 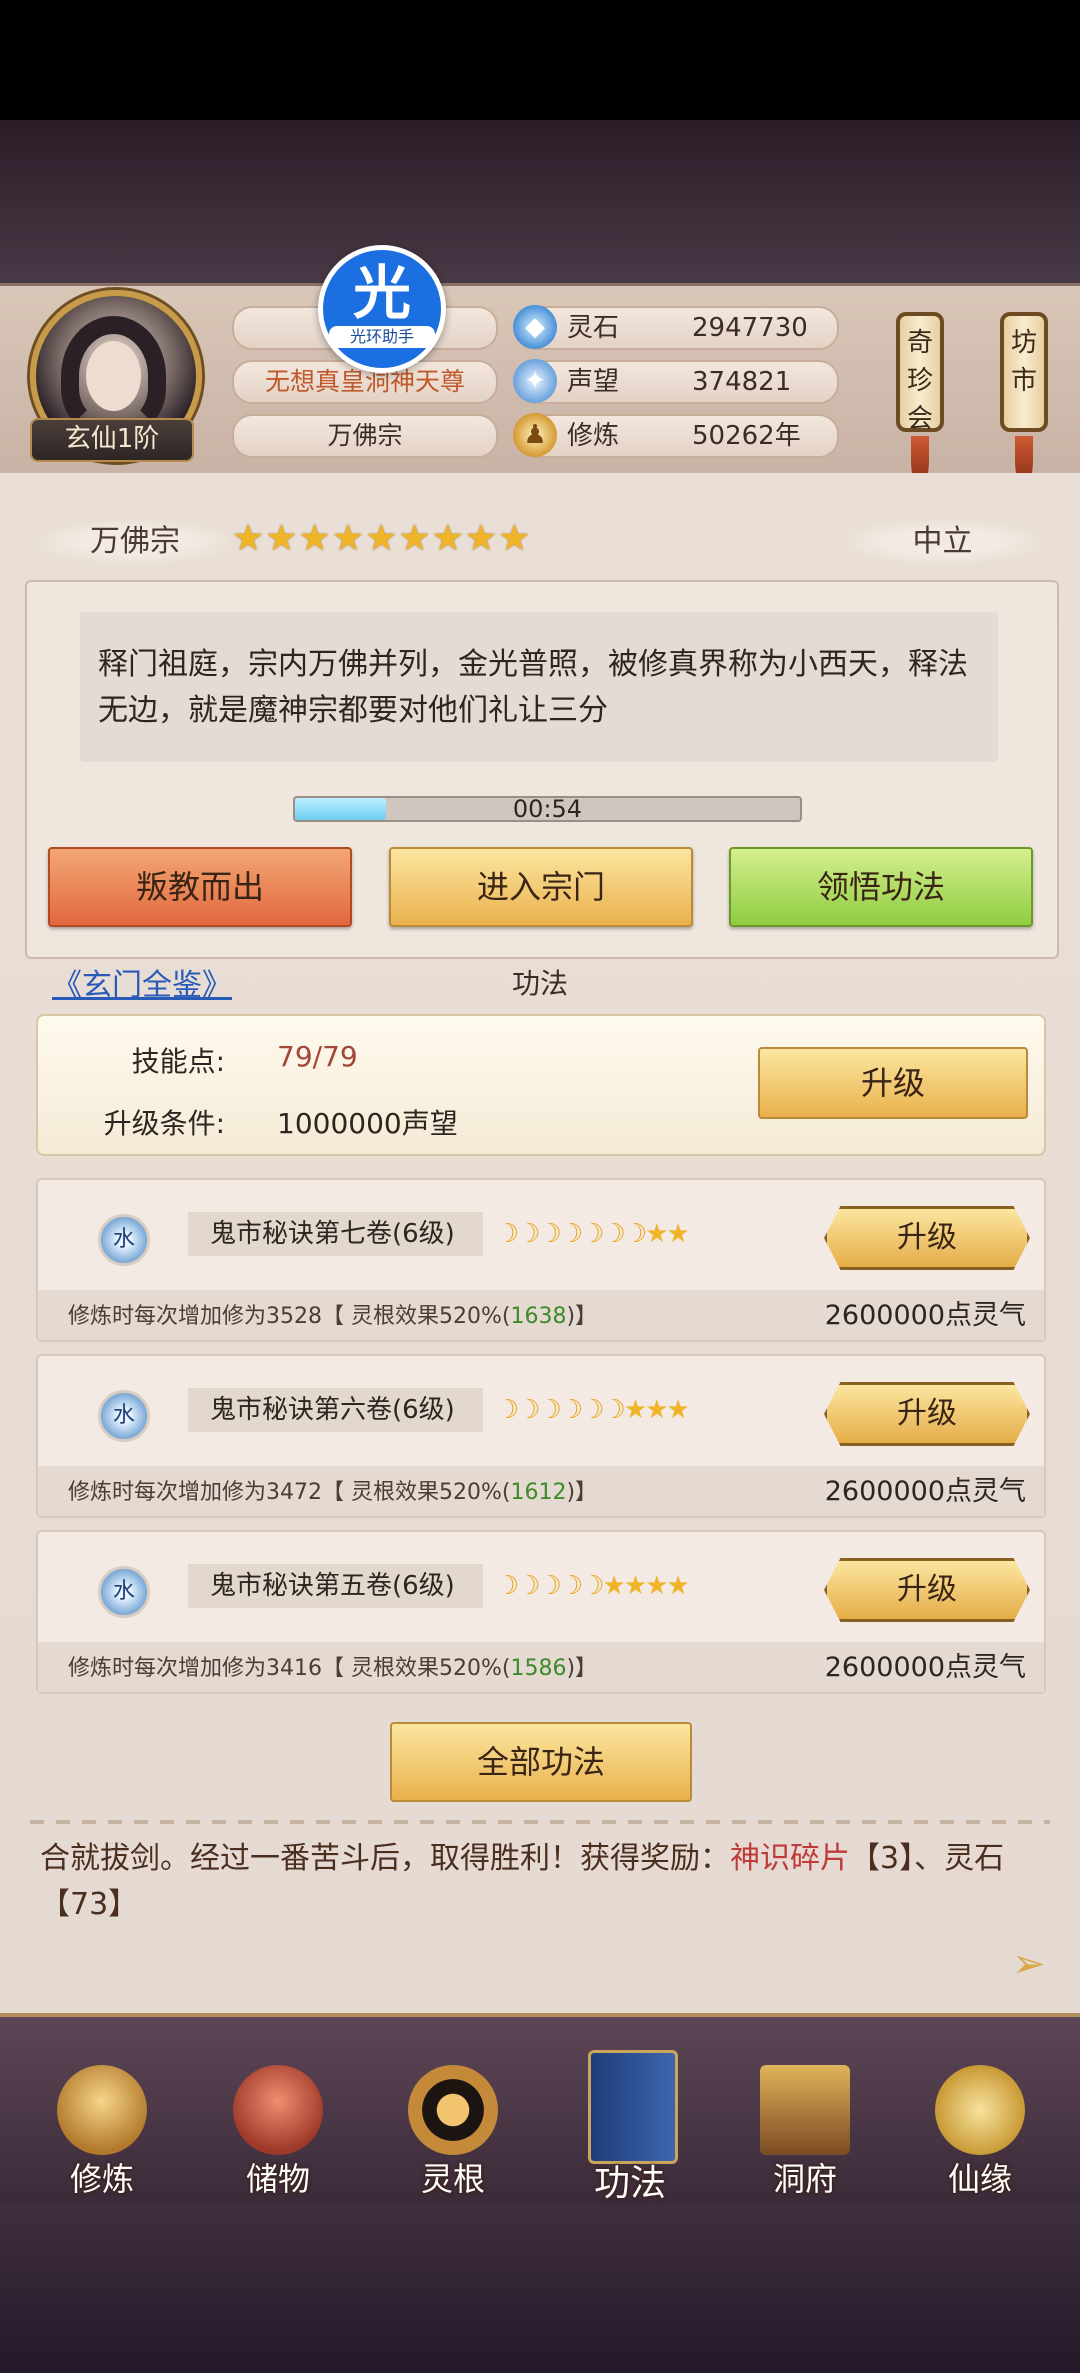 I want to click on leave-sect-button: 叛教而出, so click(x=200, y=887).